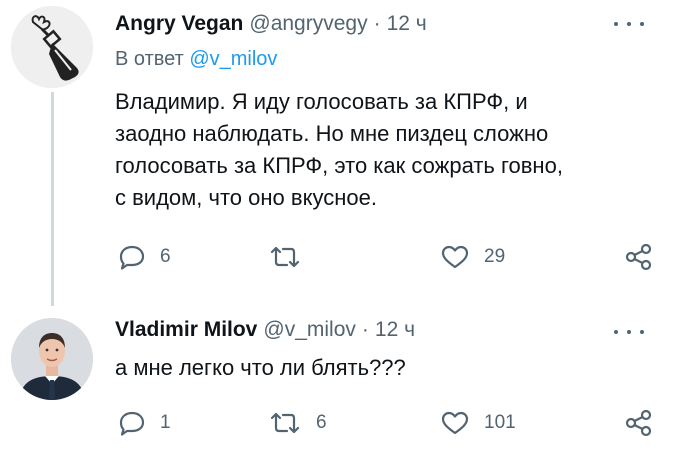 The width and height of the screenshot is (680, 467). I want to click on avatar-angry-vegan, so click(52, 47).